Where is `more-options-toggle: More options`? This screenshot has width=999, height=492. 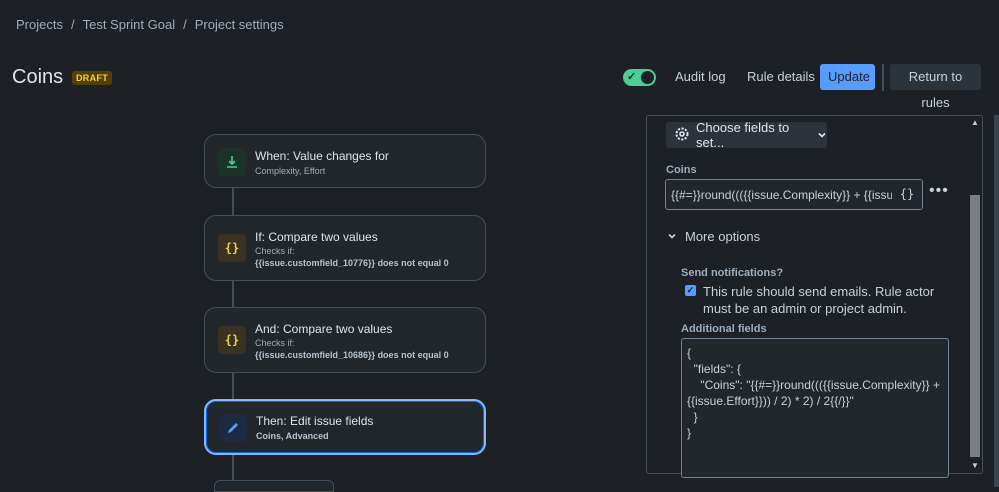
more-options-toggle: More options is located at coordinates (713, 236).